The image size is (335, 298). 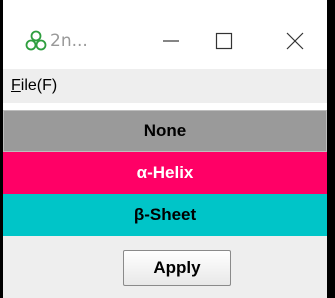 I want to click on maximize-button, so click(x=224, y=41).